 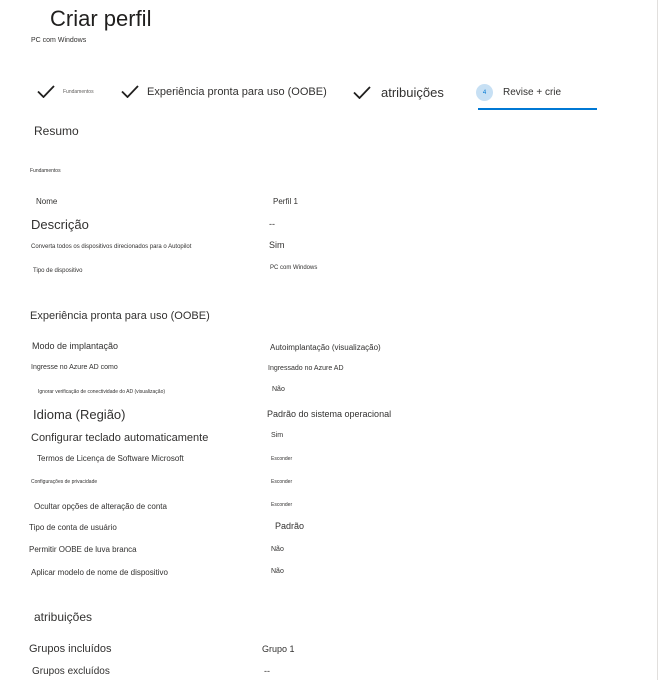 I want to click on privacy-value: Esconder, so click(x=282, y=482).